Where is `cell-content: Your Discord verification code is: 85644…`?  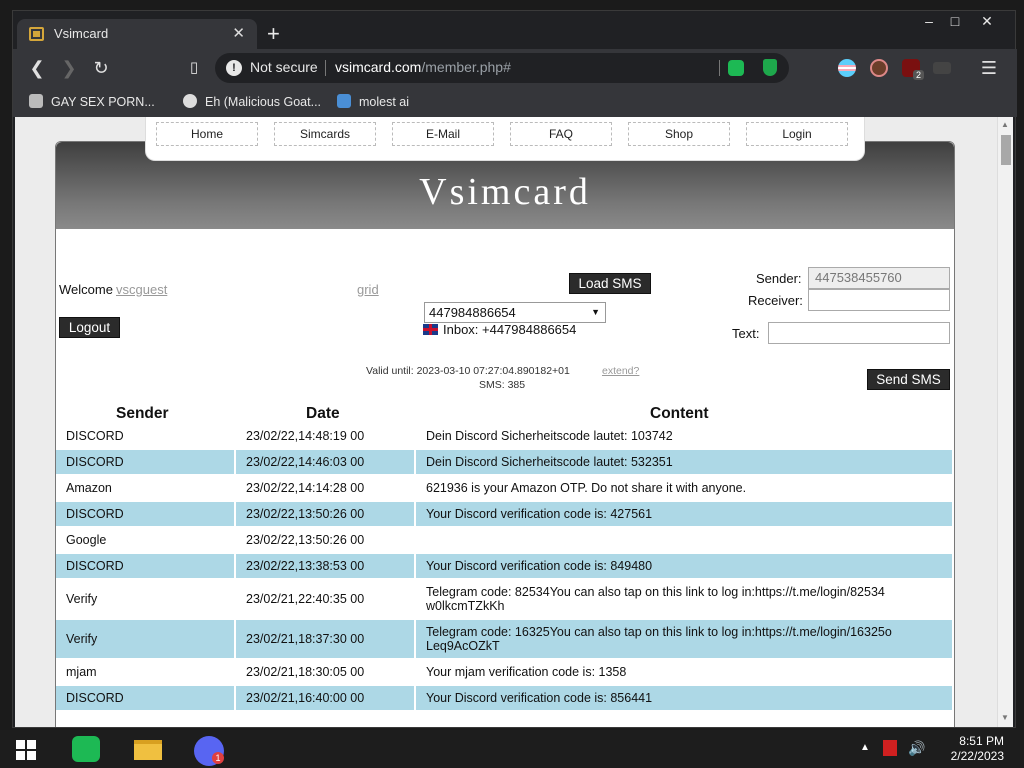 cell-content: Your Discord verification code is: 85644… is located at coordinates (684, 698).